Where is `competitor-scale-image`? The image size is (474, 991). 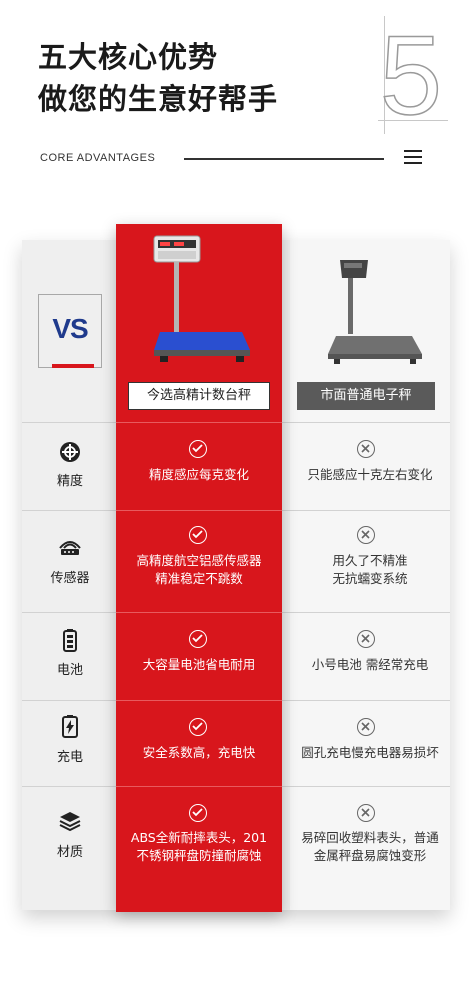 competitor-scale-image is located at coordinates (375, 312).